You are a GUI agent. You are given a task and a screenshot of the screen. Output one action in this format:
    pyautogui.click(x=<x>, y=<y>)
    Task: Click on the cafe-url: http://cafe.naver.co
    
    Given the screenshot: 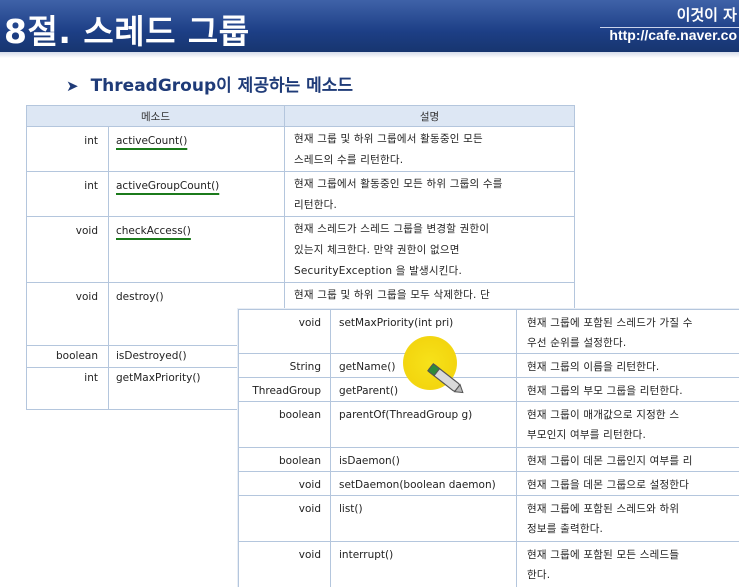 What is the action you would take?
    pyautogui.click(x=673, y=35)
    